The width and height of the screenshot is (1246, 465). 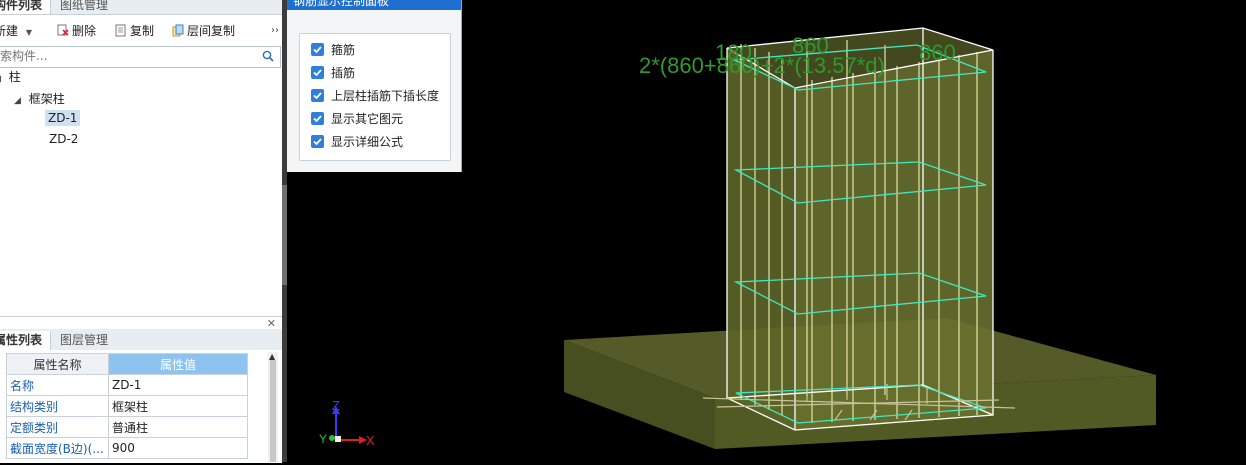 I want to click on tree-item-zd-1: ZD-1, so click(x=63, y=118).